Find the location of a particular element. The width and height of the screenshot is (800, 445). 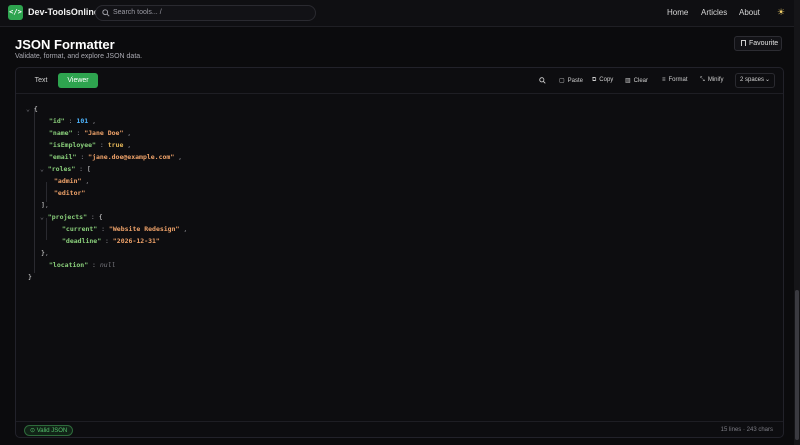

copy-icon: ⧉ is located at coordinates (594, 80).